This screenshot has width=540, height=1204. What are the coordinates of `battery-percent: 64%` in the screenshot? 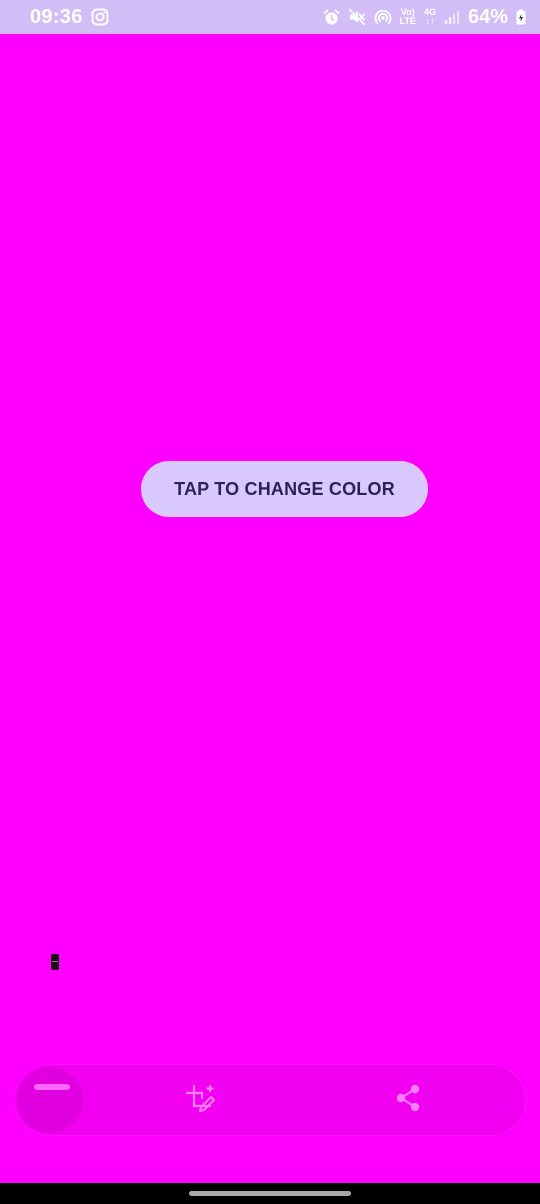 It's located at (487, 16).